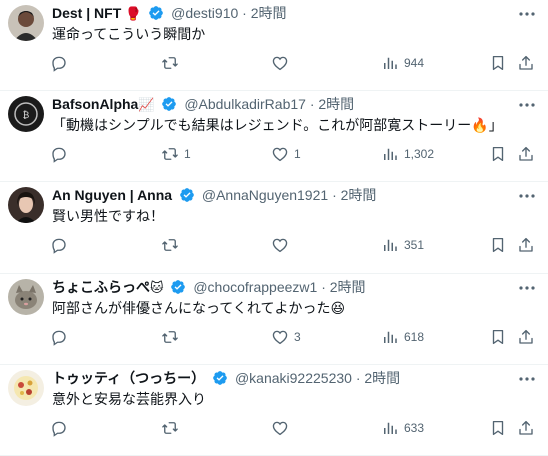  I want to click on tweet-text: 運命ってこういう瞬間か, so click(129, 34).